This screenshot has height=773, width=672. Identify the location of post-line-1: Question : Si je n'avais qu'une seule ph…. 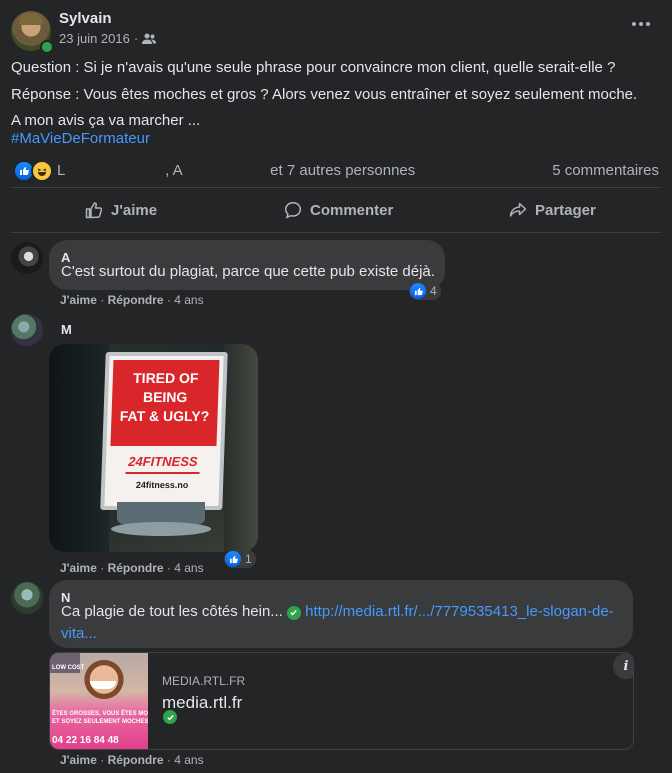
(313, 67).